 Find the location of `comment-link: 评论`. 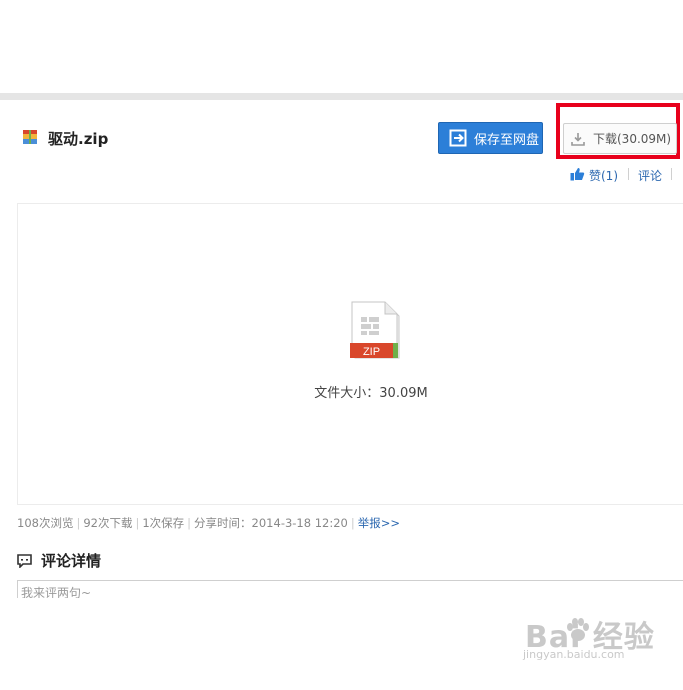

comment-link: 评论 is located at coordinates (650, 175).